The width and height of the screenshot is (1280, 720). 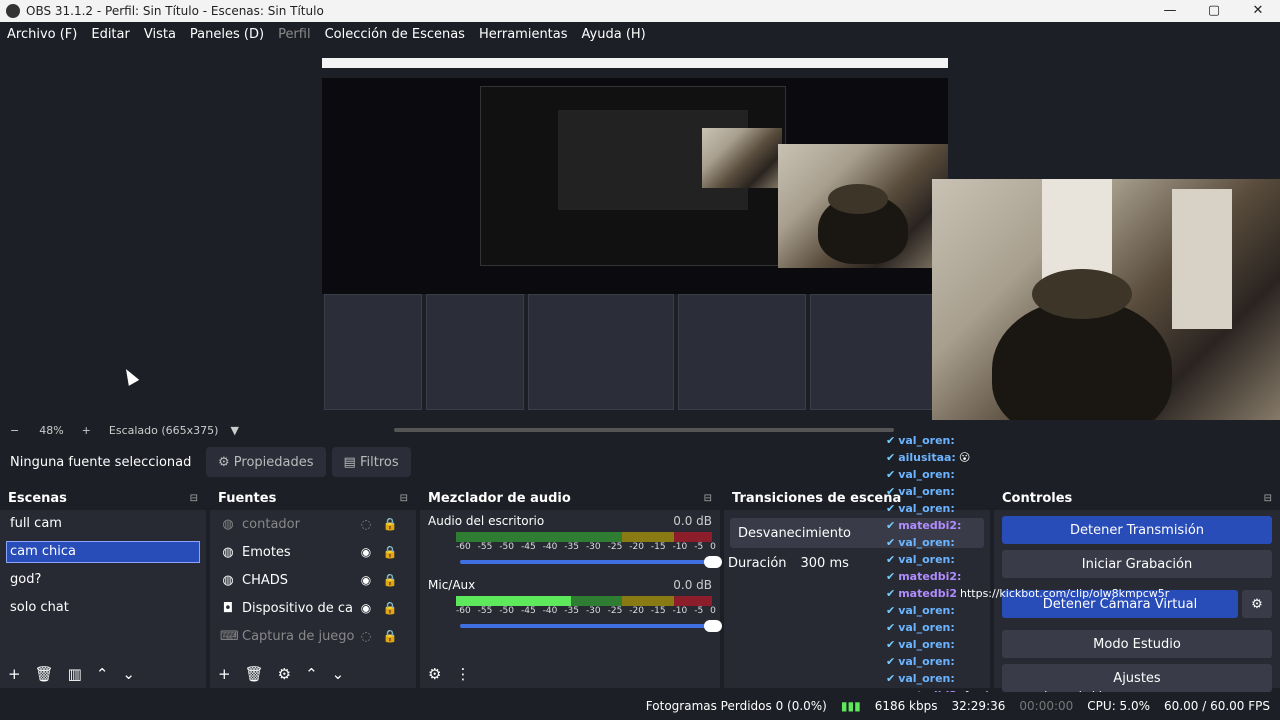 I want to click on bitrate: 6186 kbps, so click(x=906, y=706).